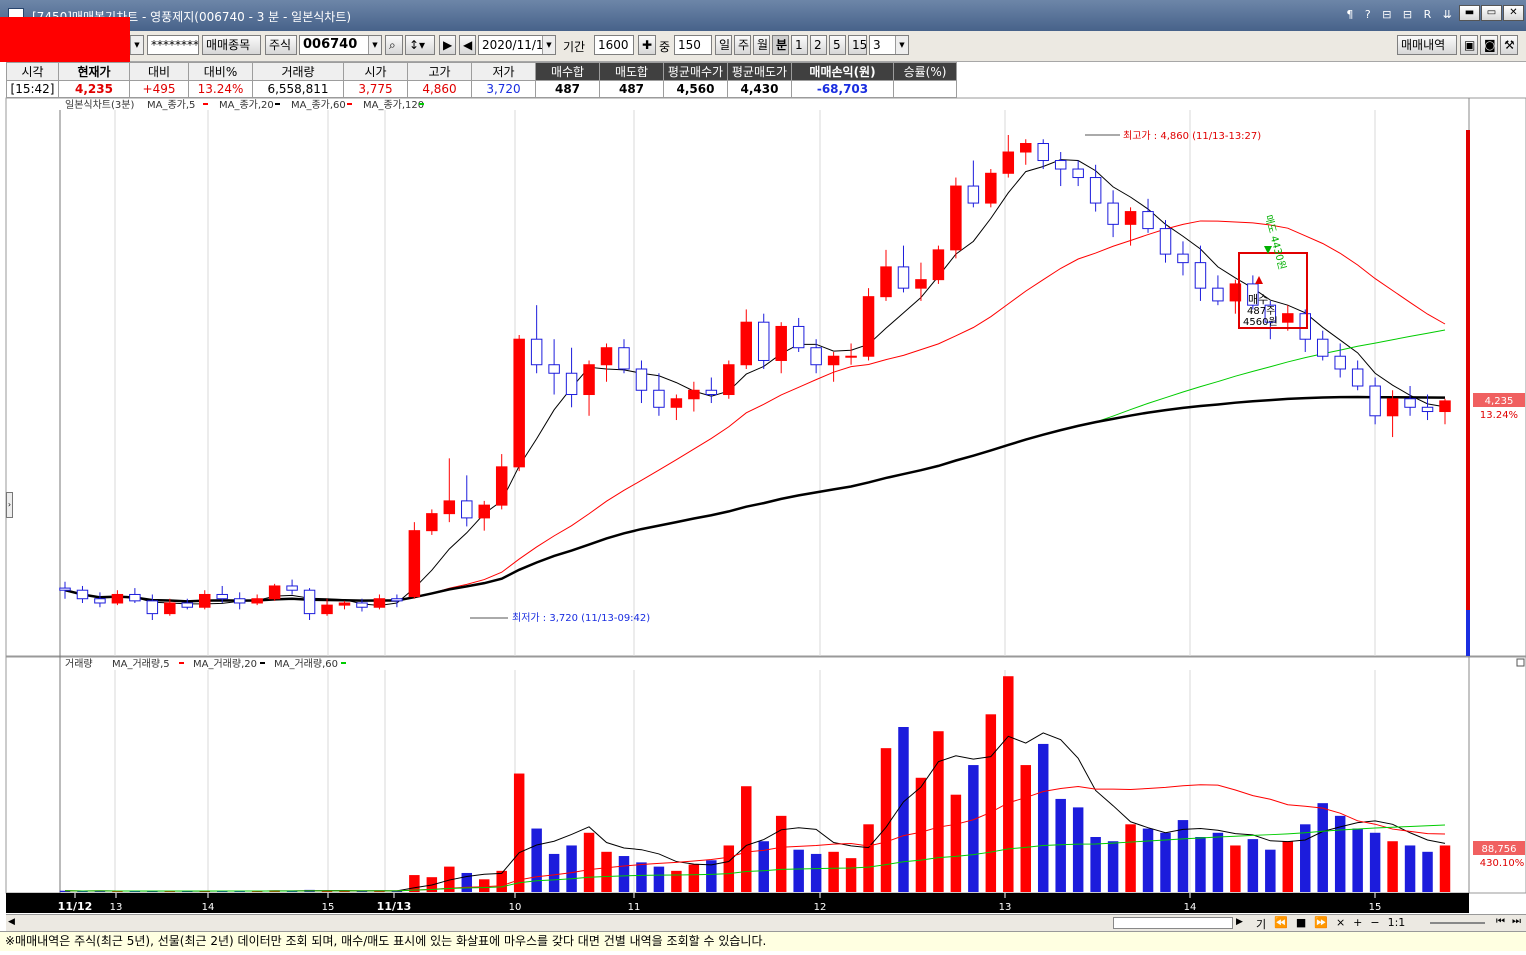 The height and width of the screenshot is (955, 1526). What do you see at coordinates (1374, 924) in the screenshot?
I see `zoom-out-icon: −` at bounding box center [1374, 924].